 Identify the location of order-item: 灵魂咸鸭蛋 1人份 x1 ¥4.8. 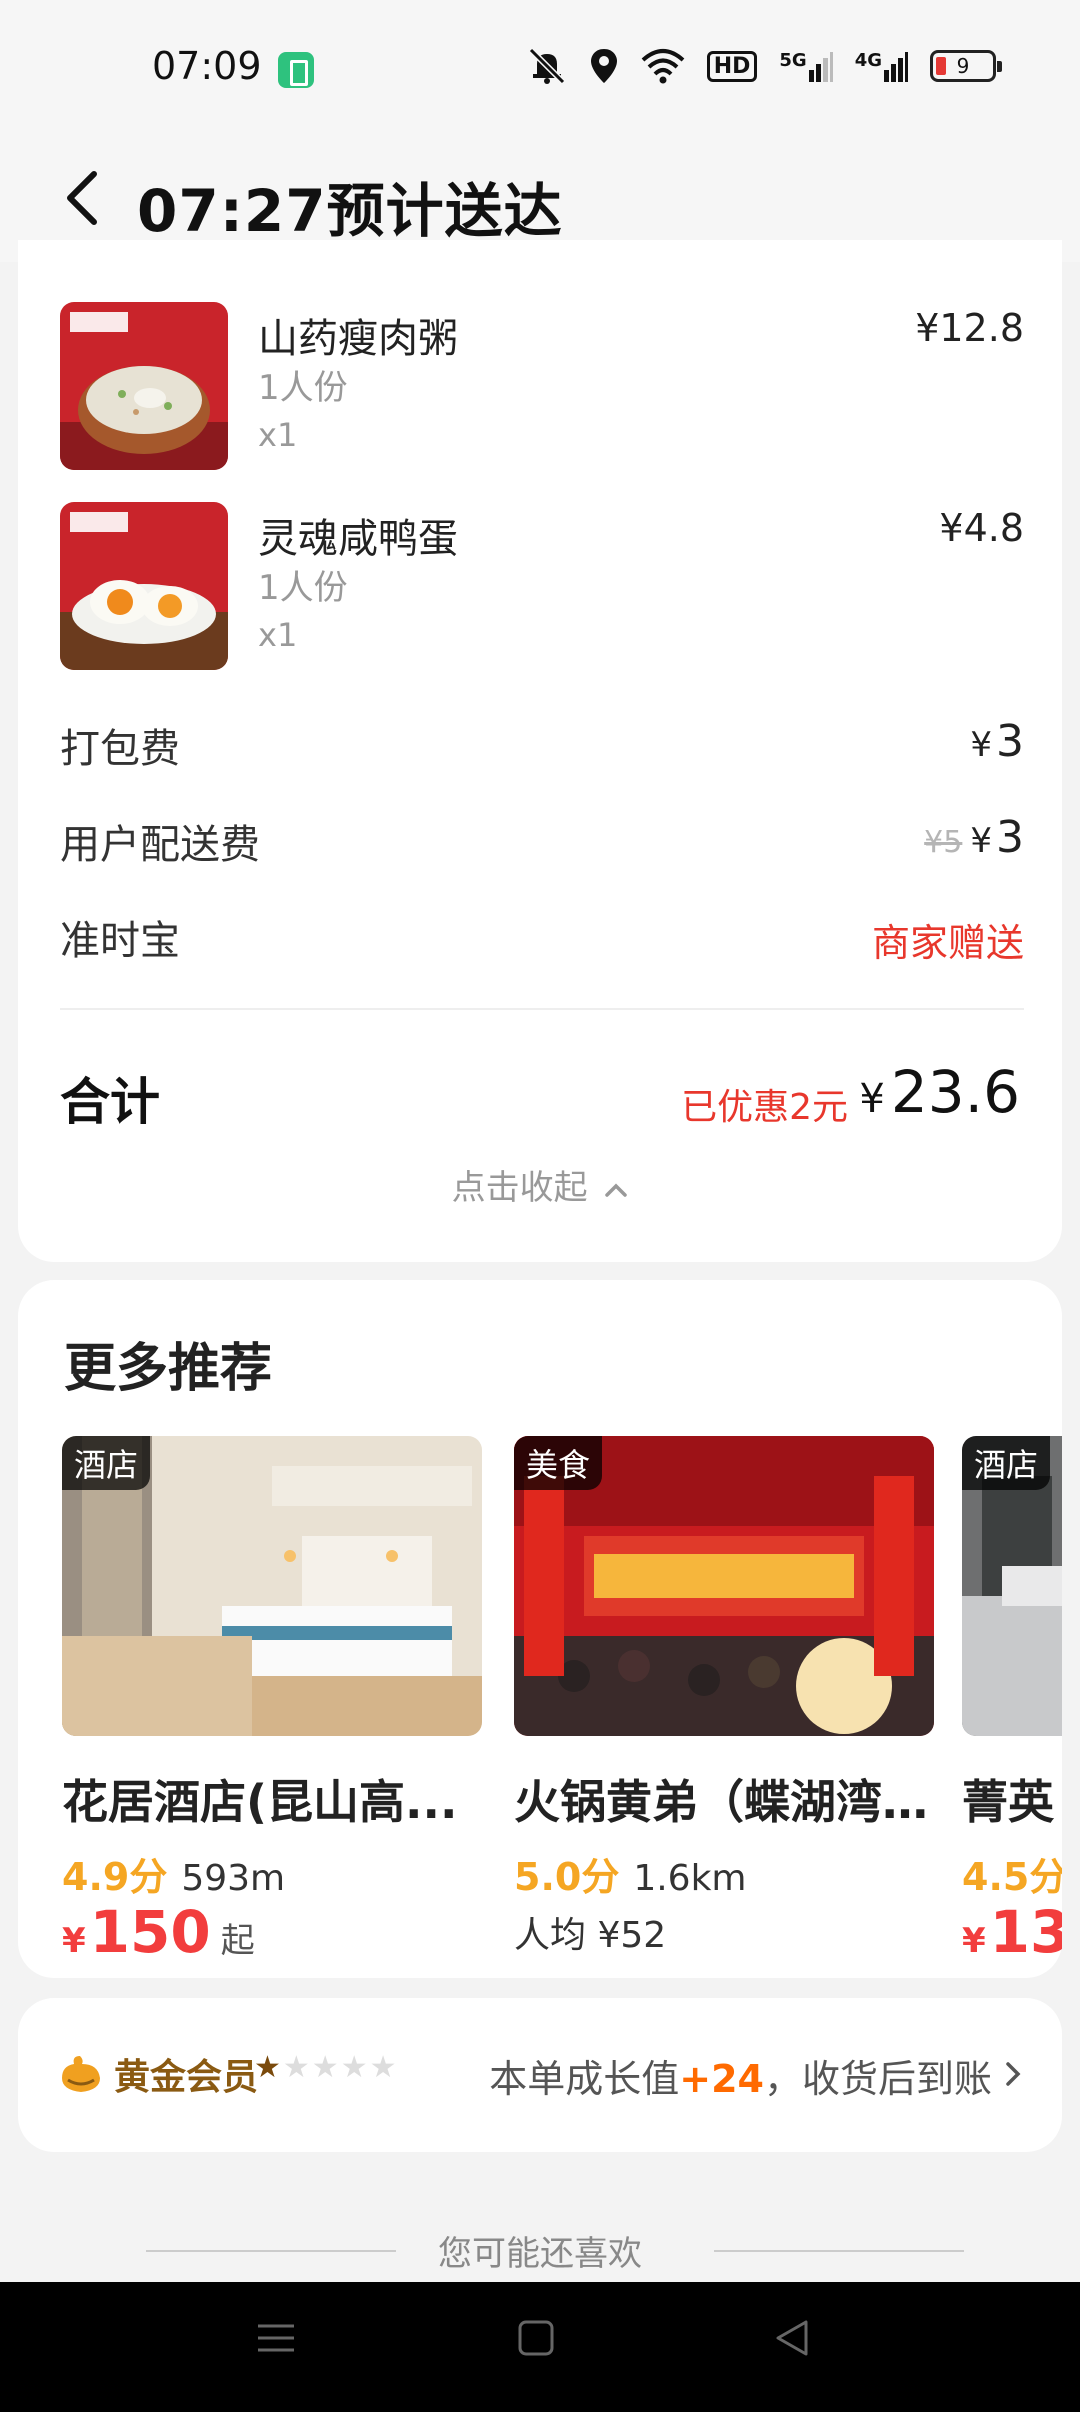
(542, 587).